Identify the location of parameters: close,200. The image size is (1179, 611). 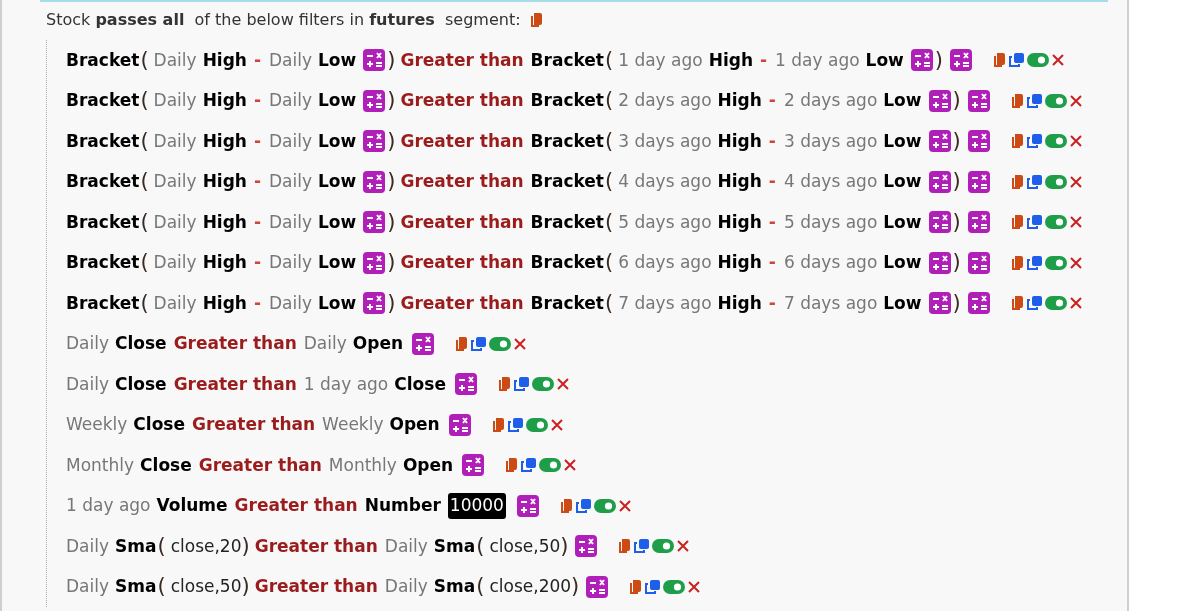
(530, 587).